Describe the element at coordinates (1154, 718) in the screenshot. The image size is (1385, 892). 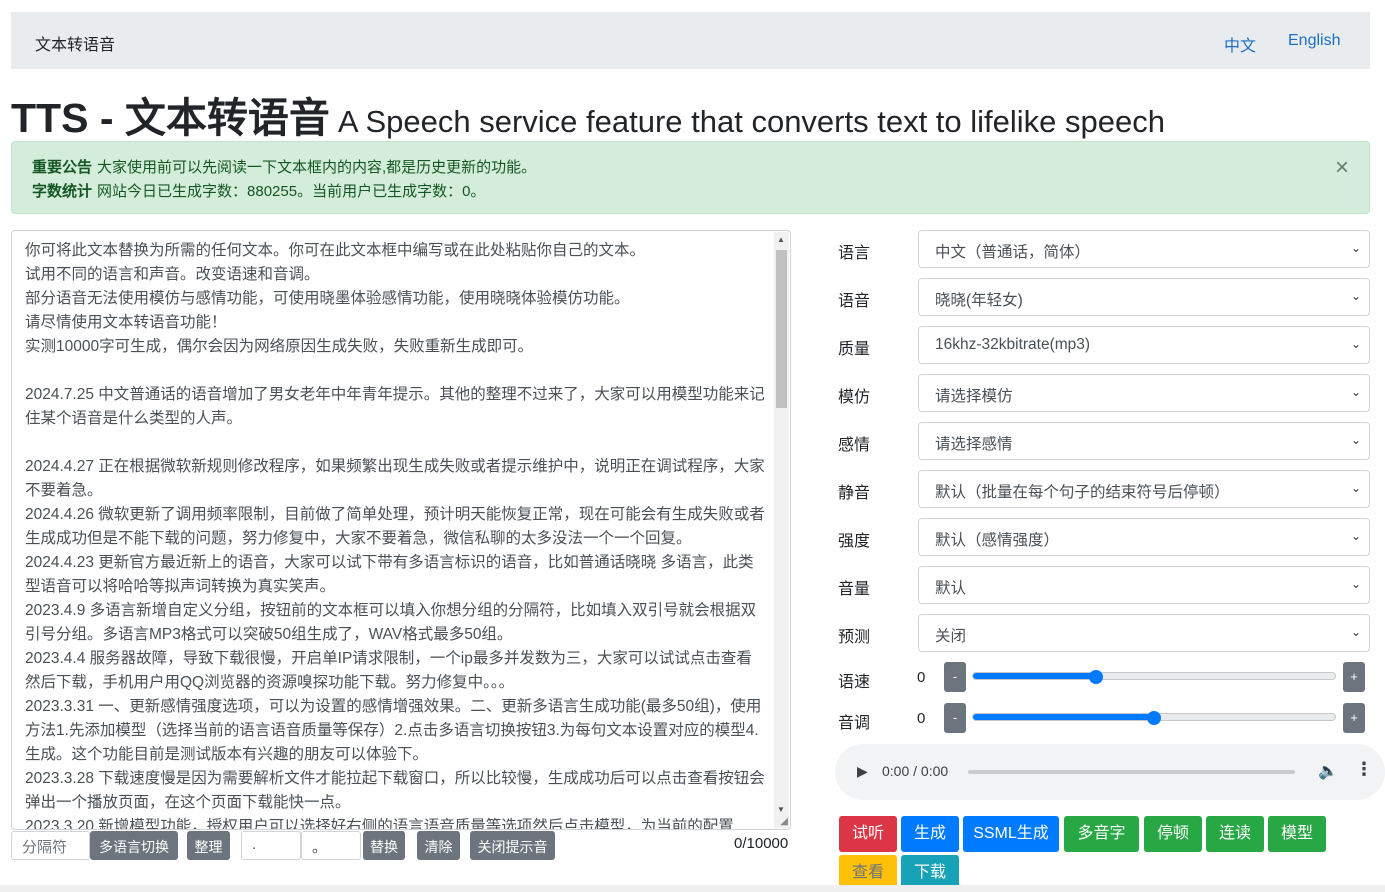
I see `pitch-slider-thumb` at that location.